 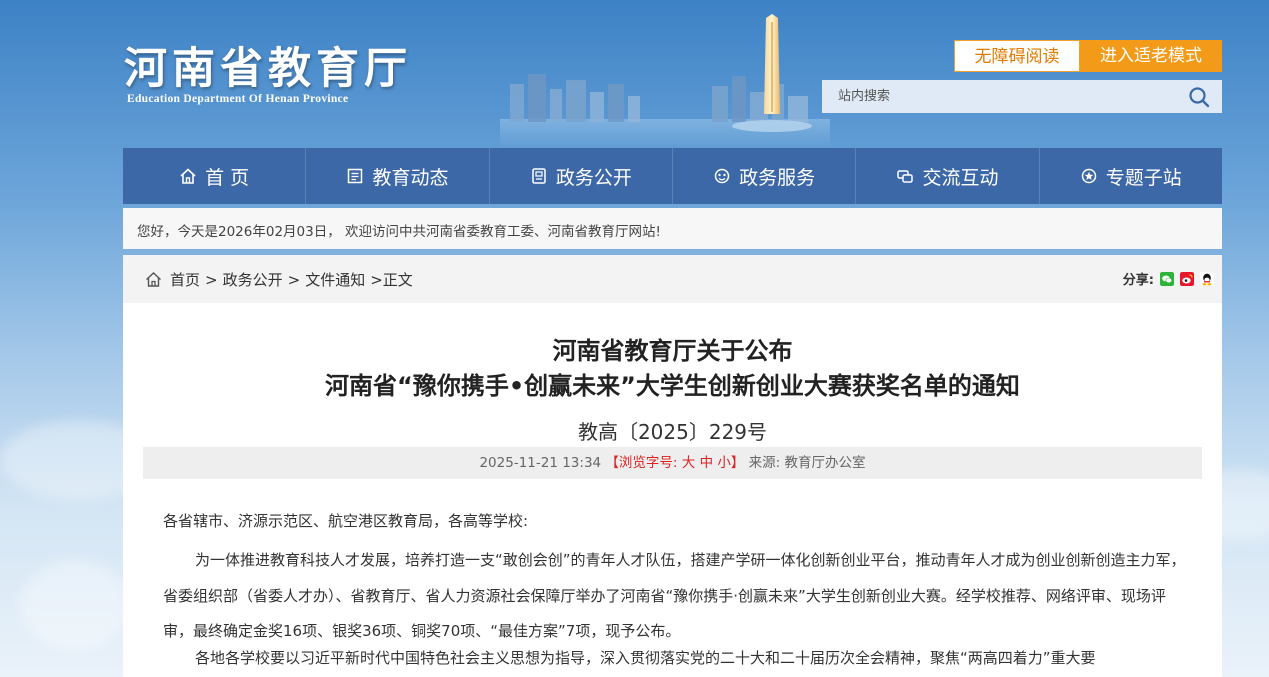 I want to click on chat-icon, so click(x=905, y=176).